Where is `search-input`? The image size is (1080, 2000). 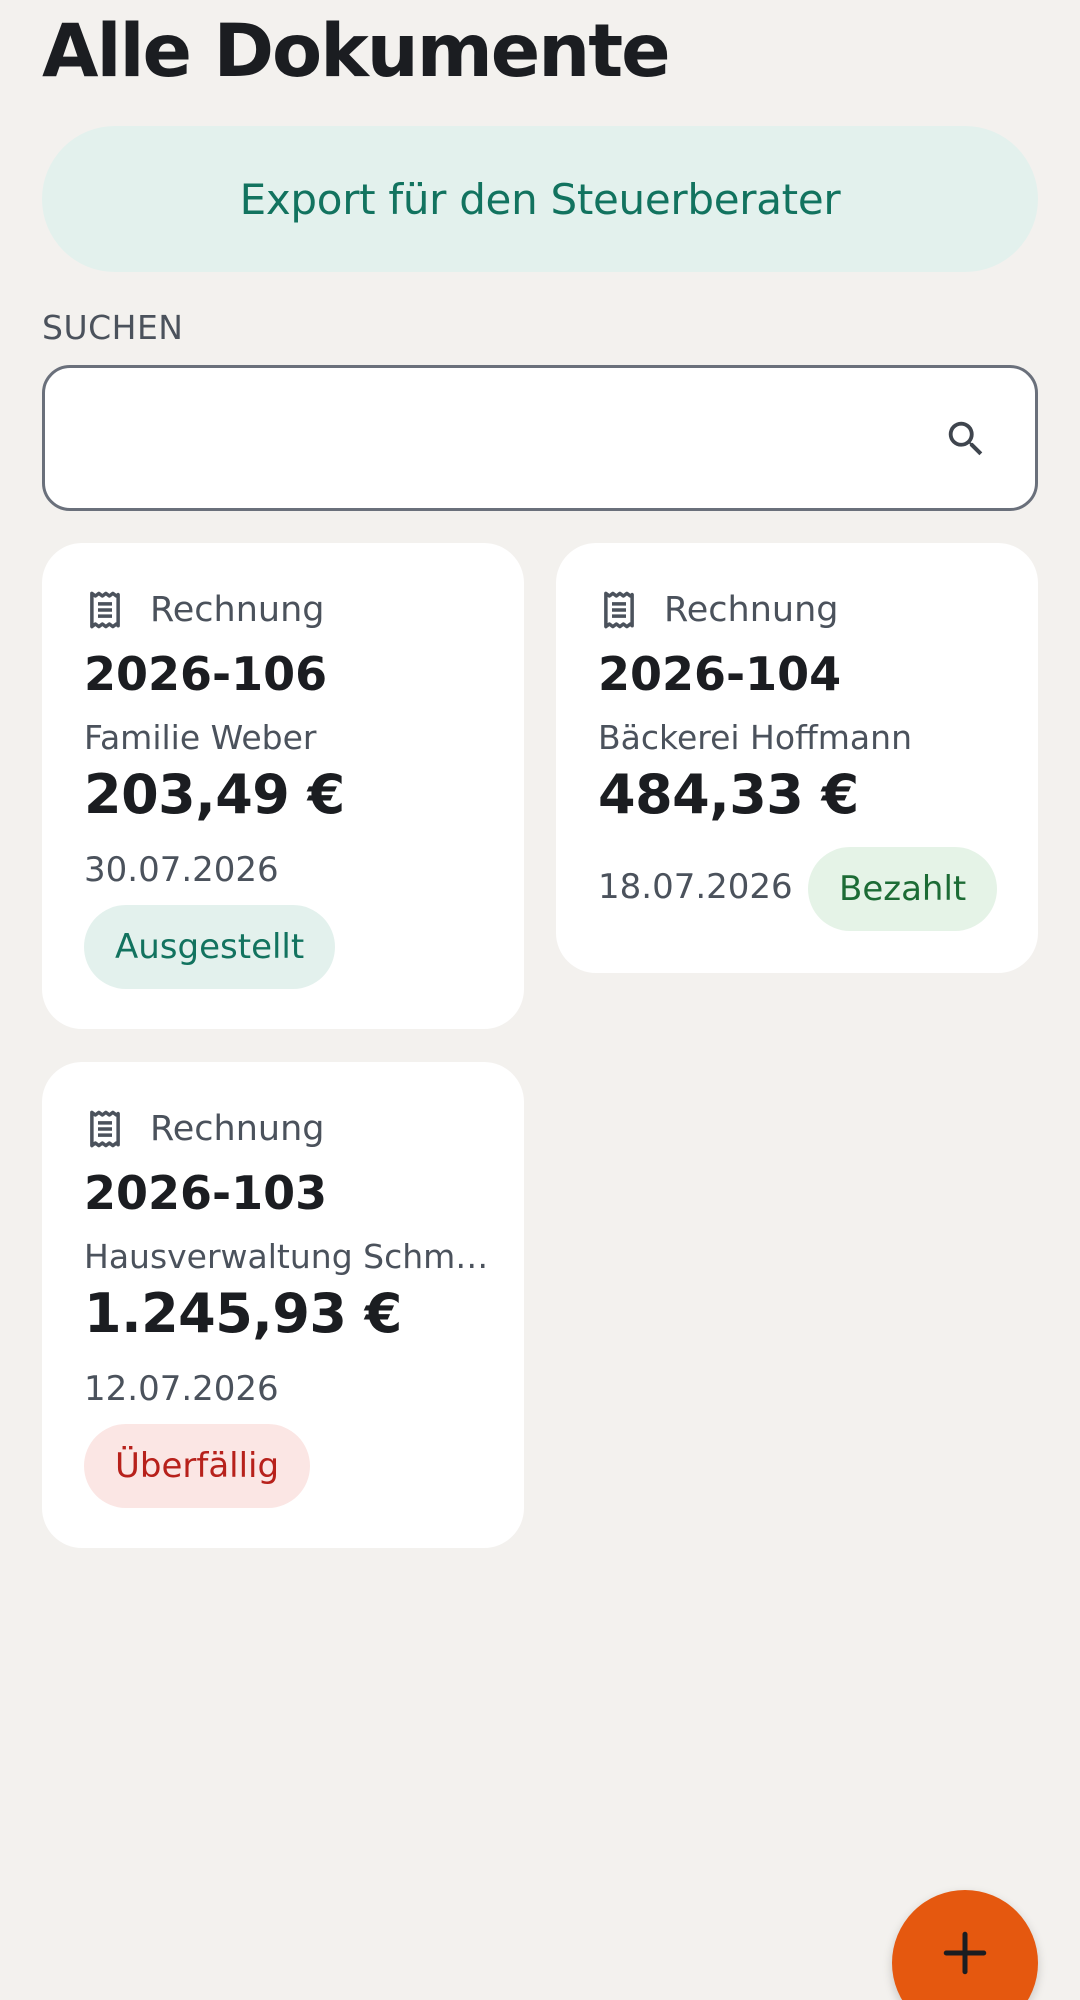
search-input is located at coordinates (505, 438).